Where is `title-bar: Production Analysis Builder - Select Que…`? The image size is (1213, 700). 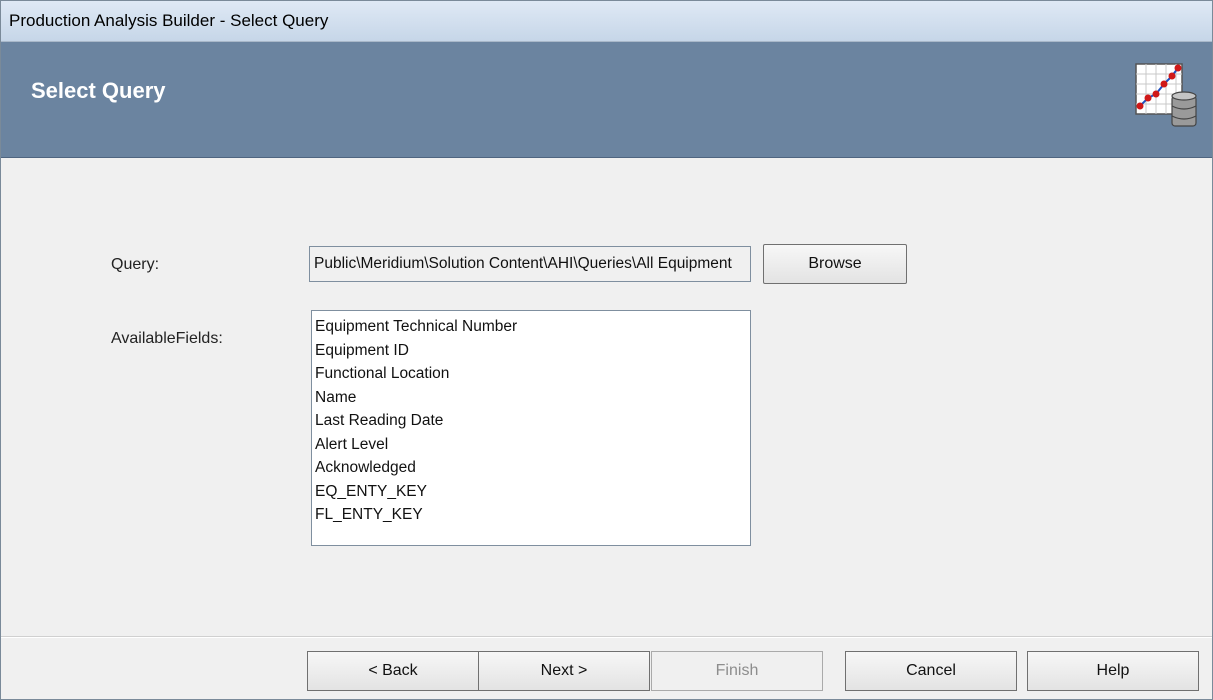 title-bar: Production Analysis Builder - Select Que… is located at coordinates (606, 21).